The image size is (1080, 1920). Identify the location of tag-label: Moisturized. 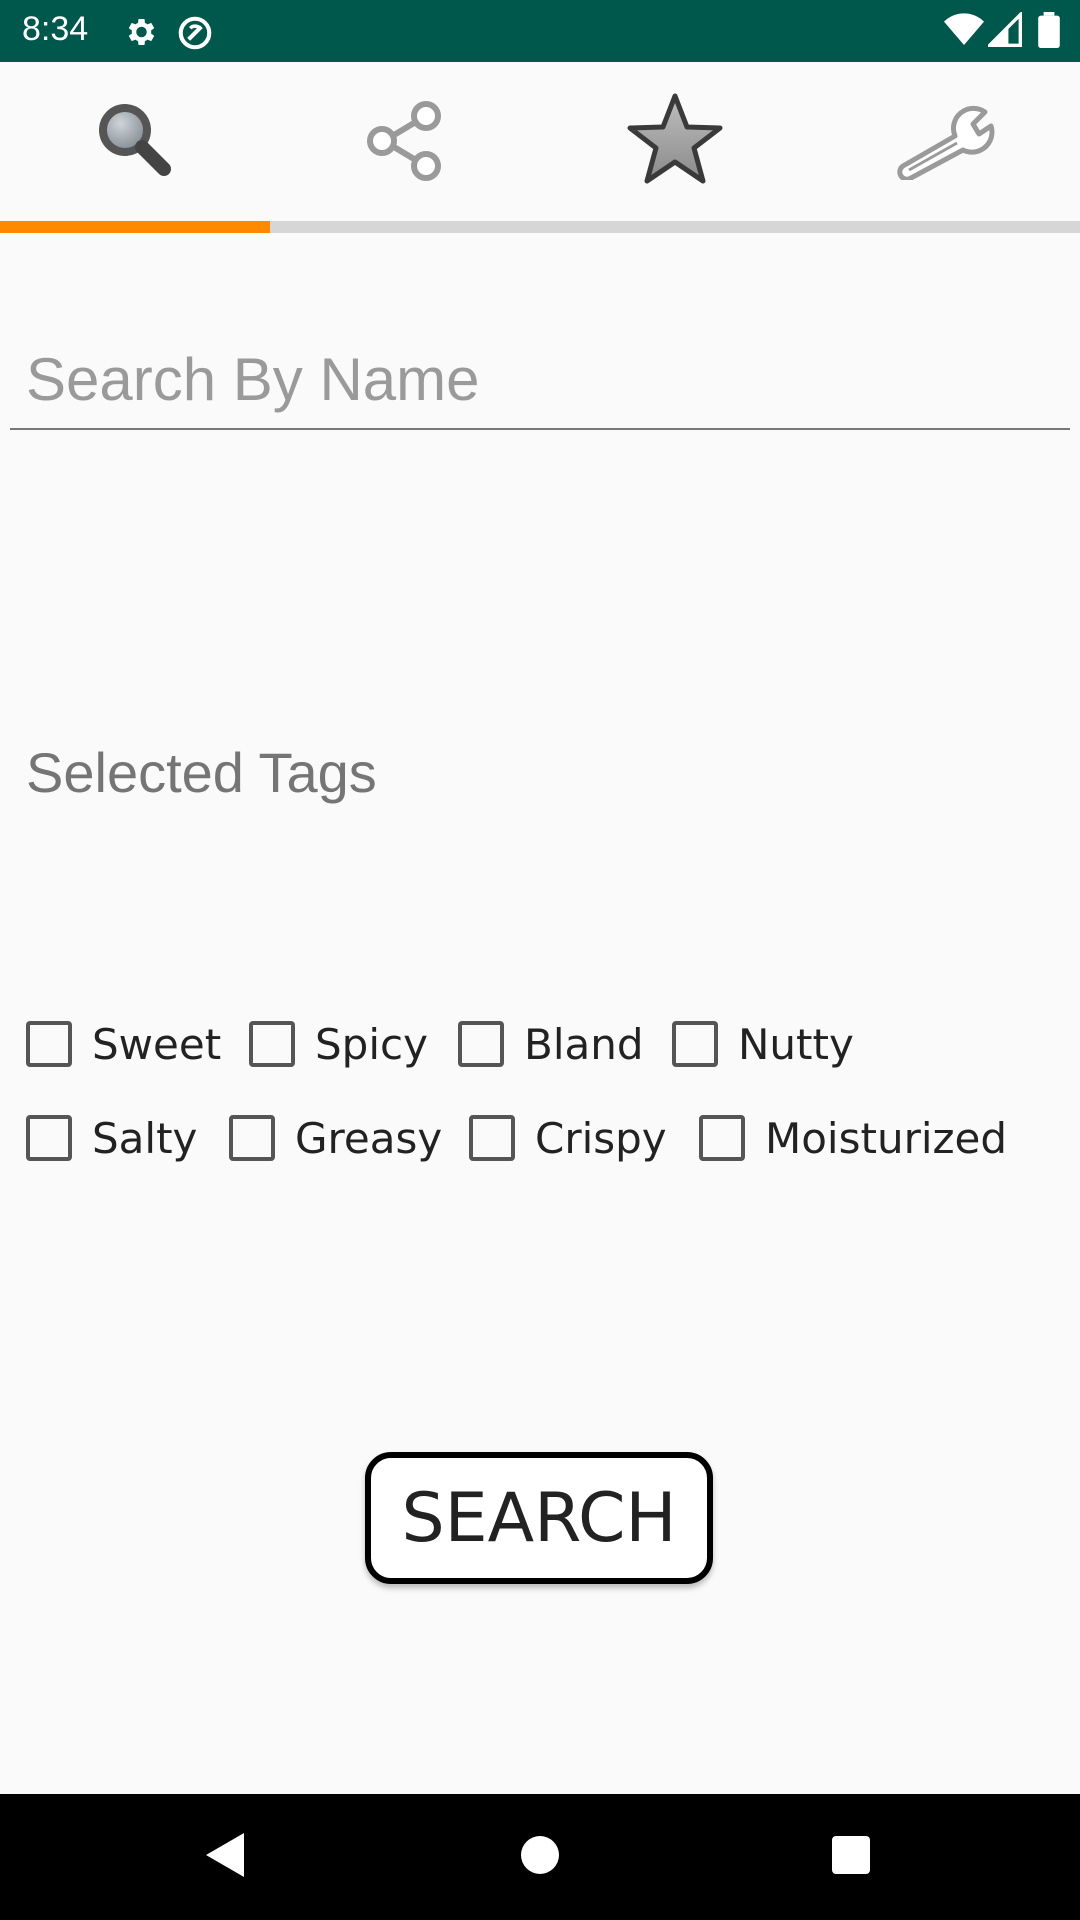
(886, 1138).